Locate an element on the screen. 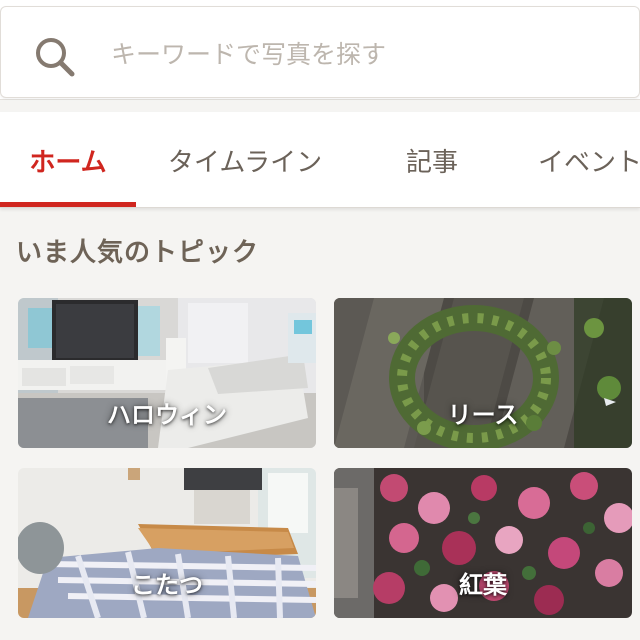 The height and width of the screenshot is (640, 640). tab-events: イベント is located at coordinates (585, 159).